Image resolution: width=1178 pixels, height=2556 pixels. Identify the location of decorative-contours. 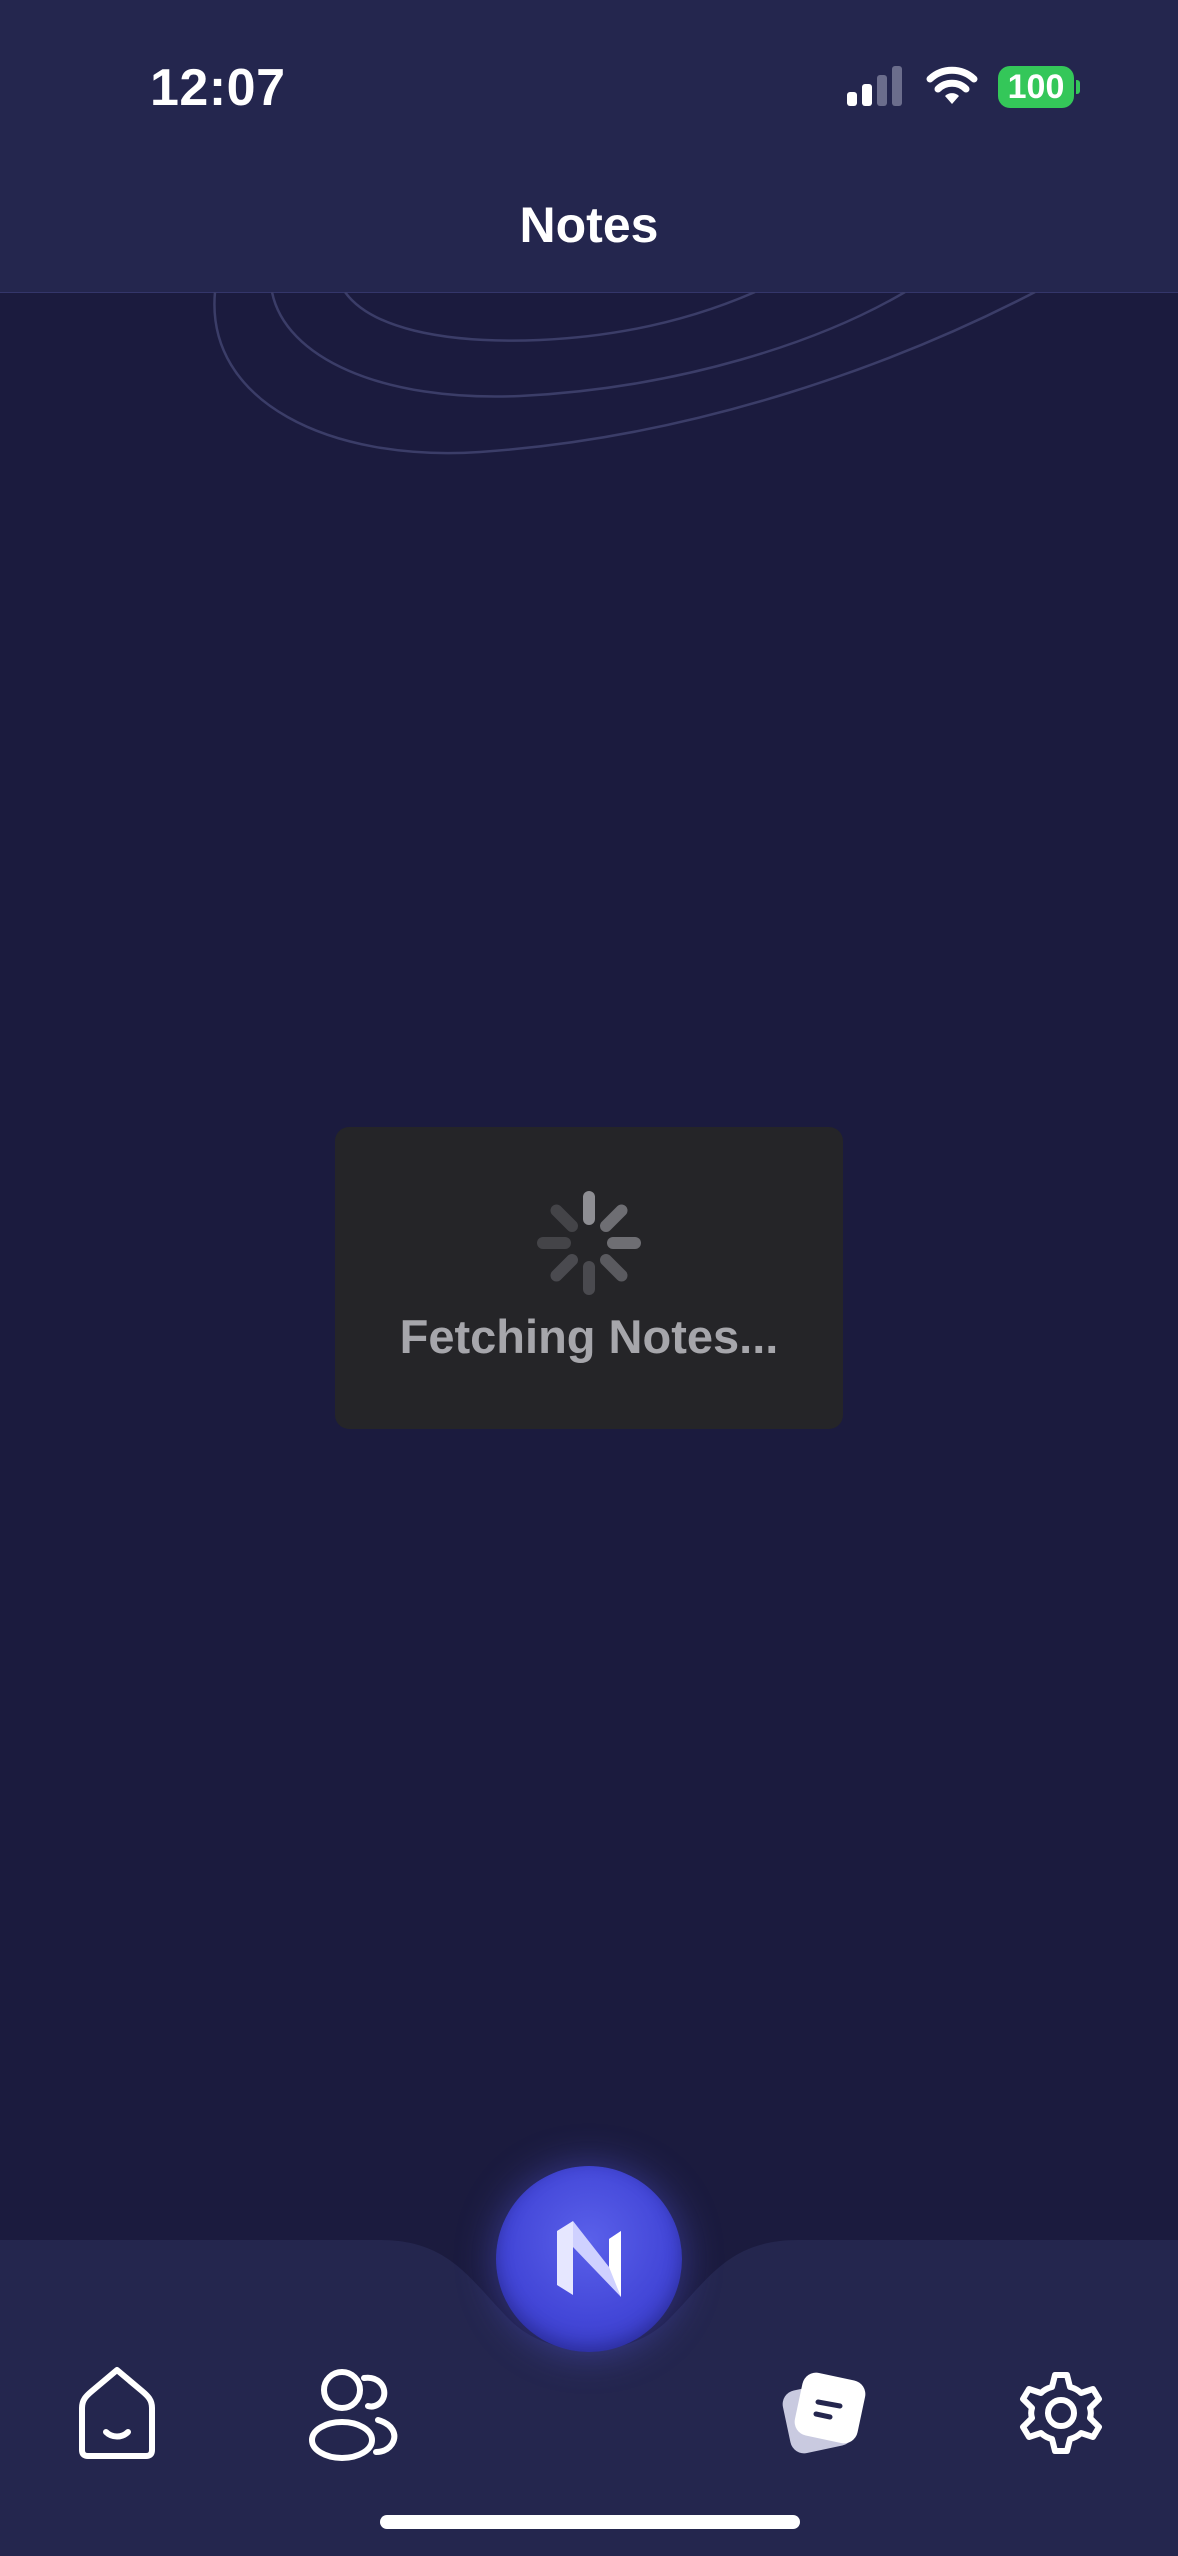
(624, 373).